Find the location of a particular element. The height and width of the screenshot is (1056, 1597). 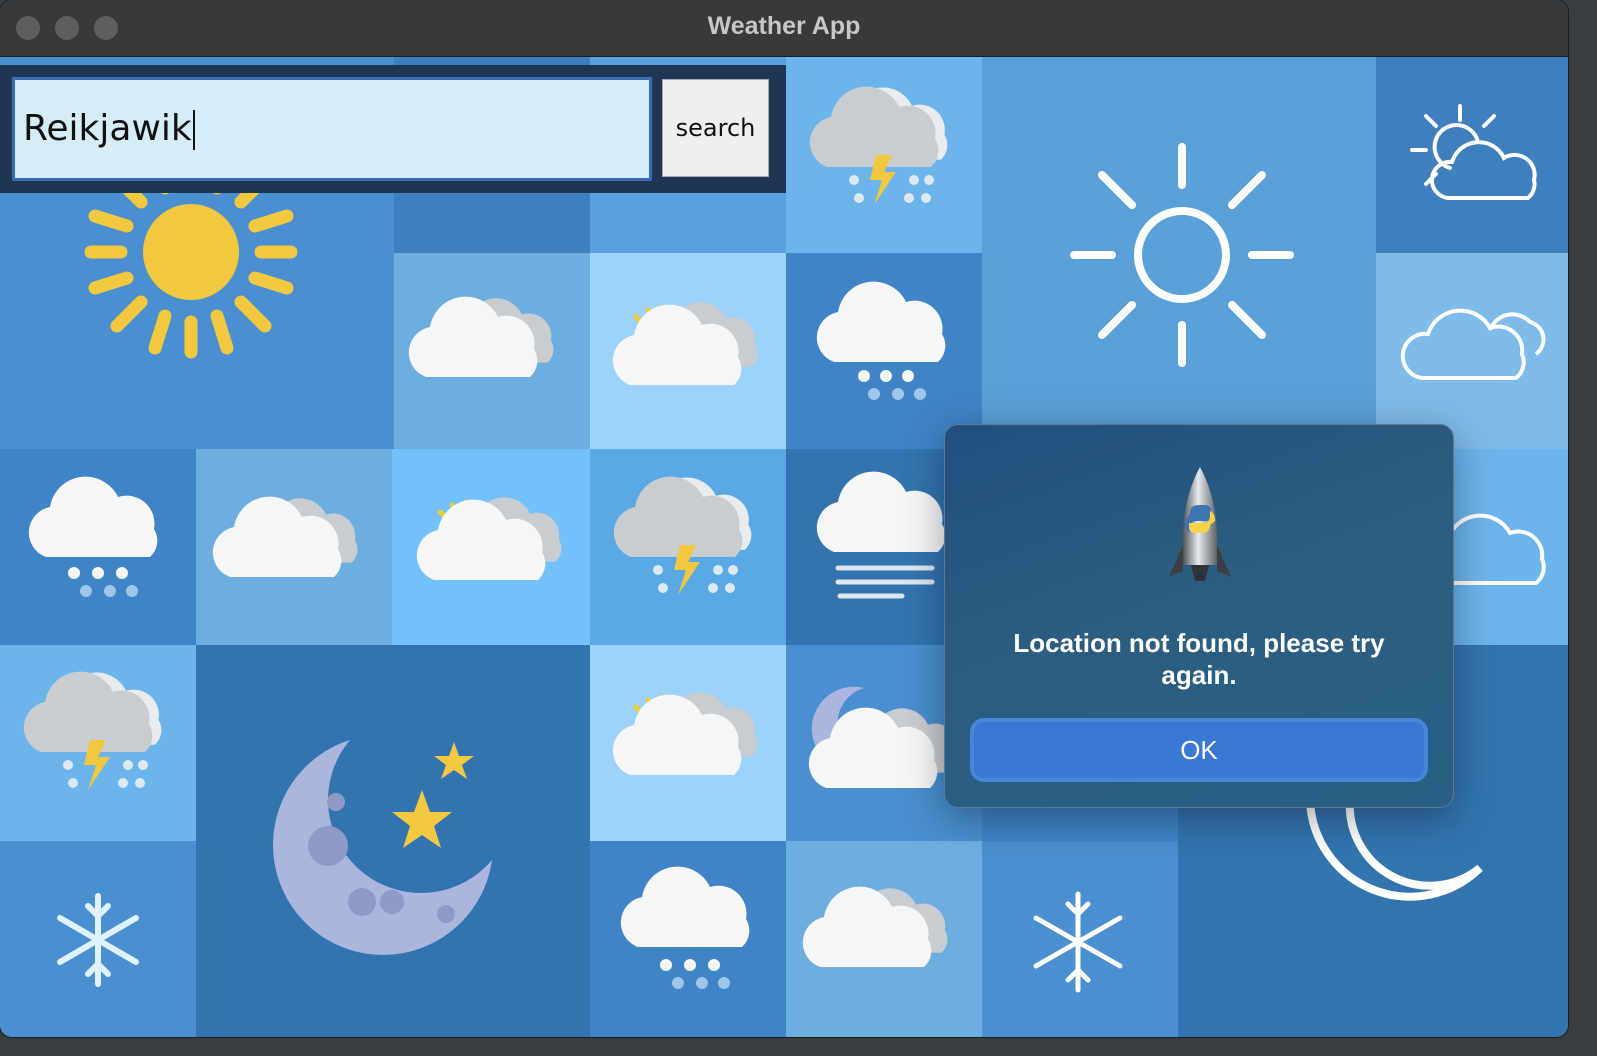

text-caret is located at coordinates (193, 130).